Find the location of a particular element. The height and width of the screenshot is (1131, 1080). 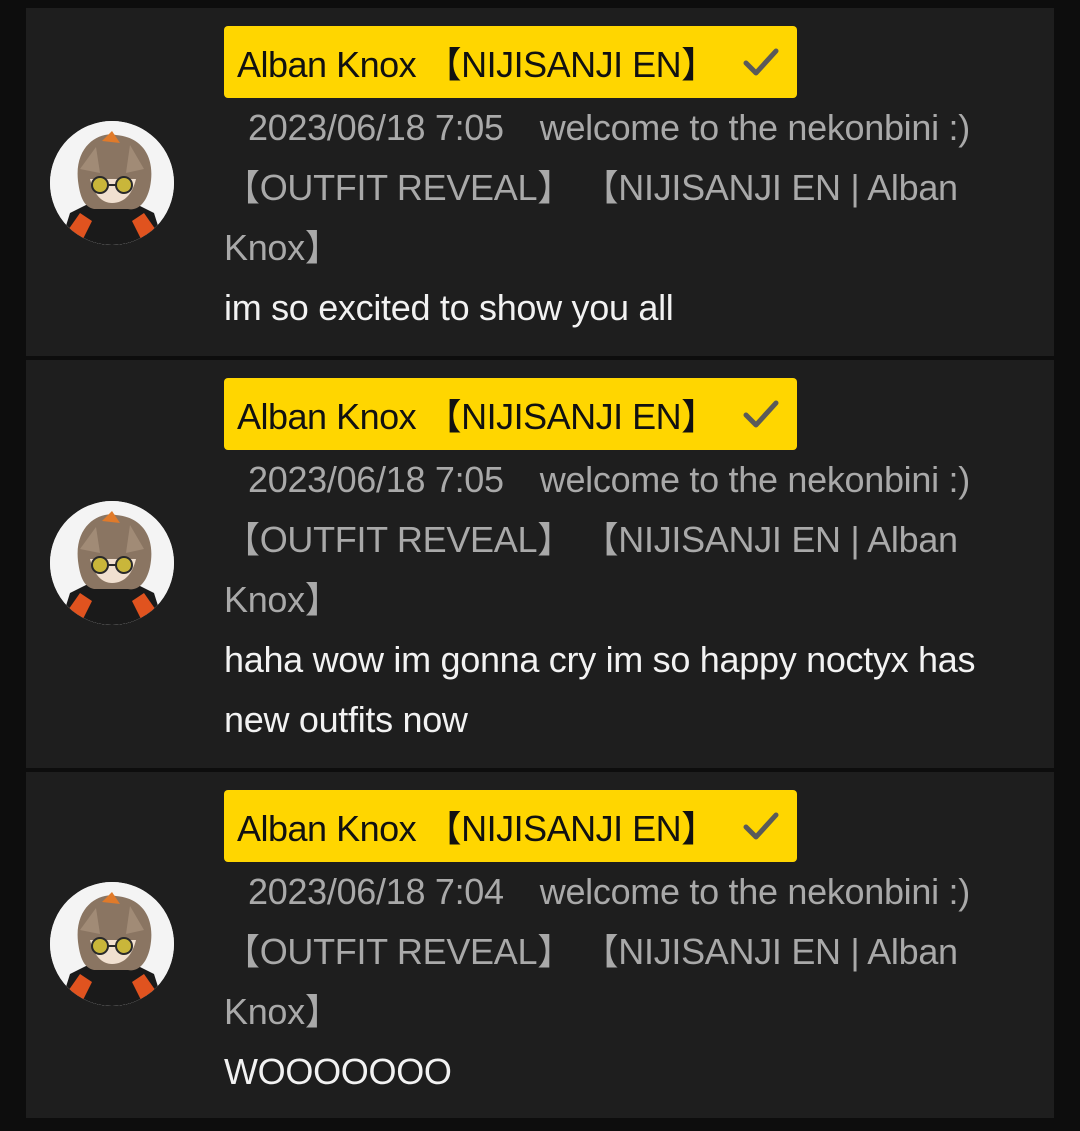

comment-message: WOOOOOOO is located at coordinates (338, 1071).